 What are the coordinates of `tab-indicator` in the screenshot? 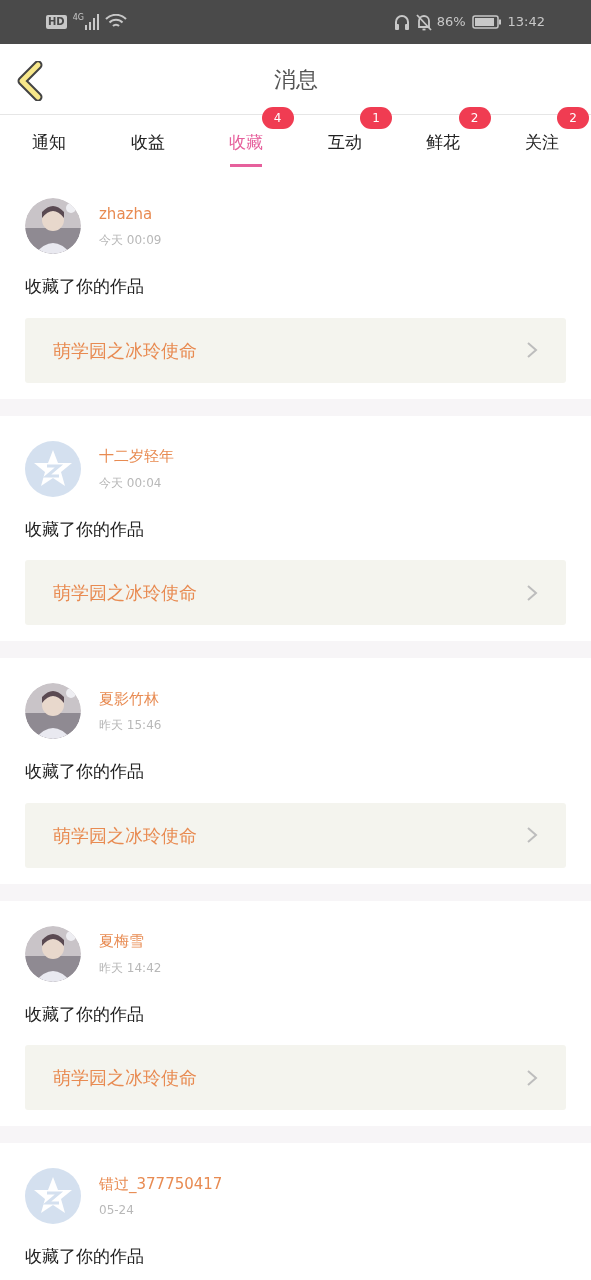 It's located at (246, 165).